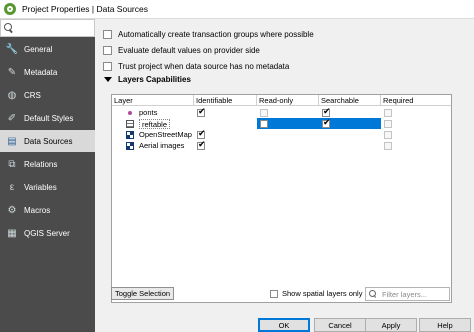  I want to click on sidebar-item-variables: ε Variables, so click(47, 187).